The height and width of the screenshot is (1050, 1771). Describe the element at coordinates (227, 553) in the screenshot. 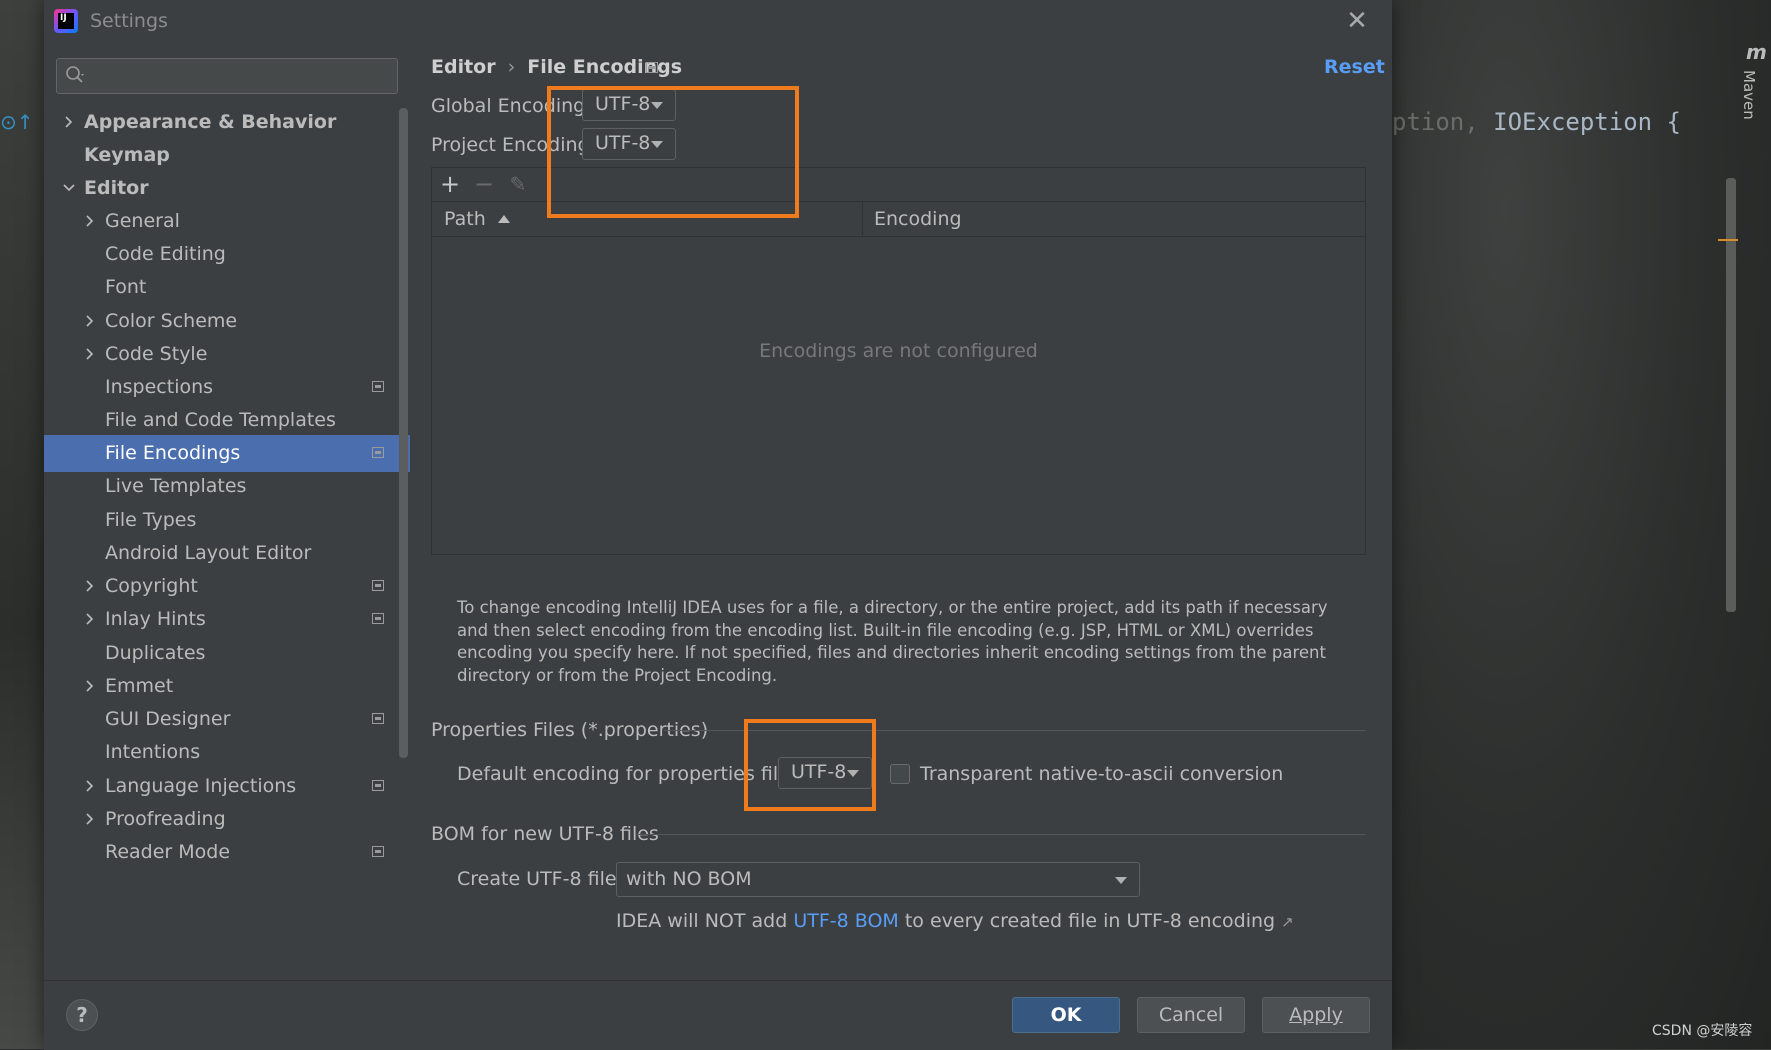

I see `tree-item-android-layout-editor: Android Layout Editor` at that location.